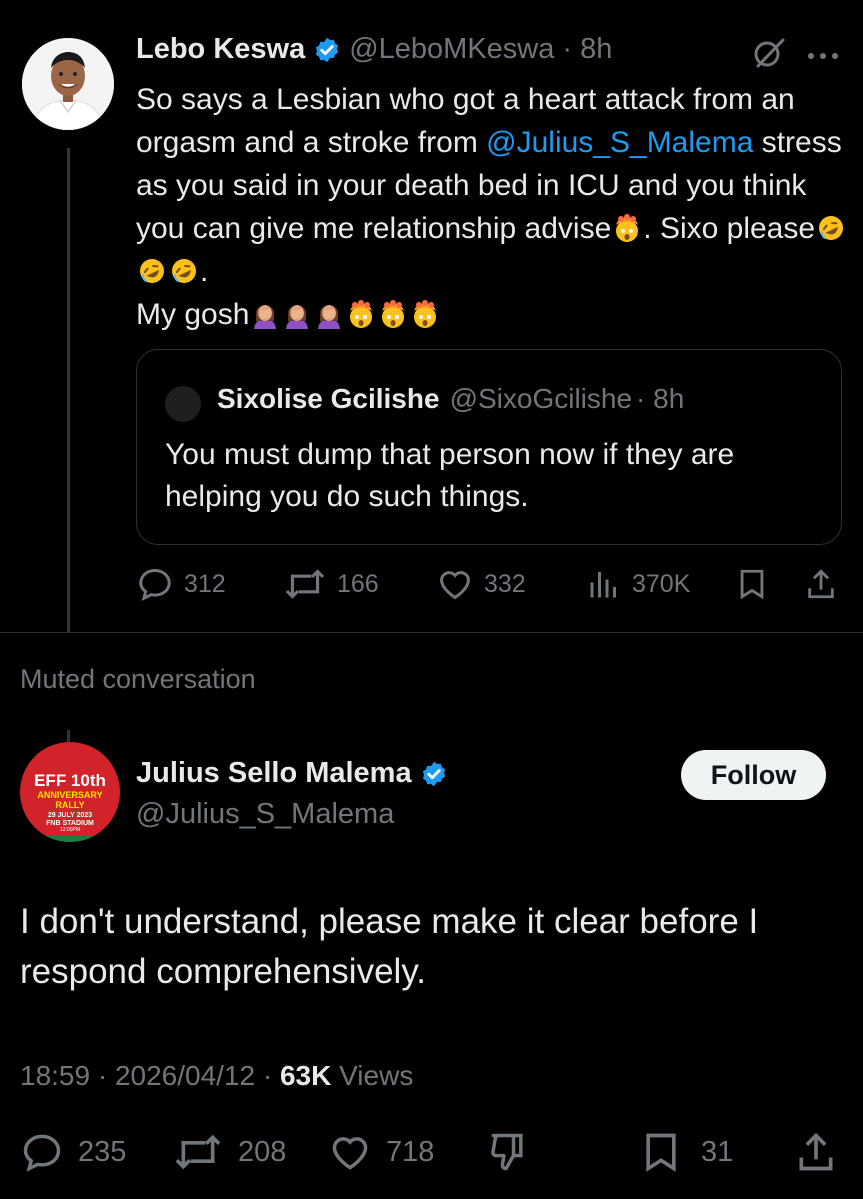 The width and height of the screenshot is (863, 1199). What do you see at coordinates (376, 1075) in the screenshot?
I see `tweet2-views-label: Views` at bounding box center [376, 1075].